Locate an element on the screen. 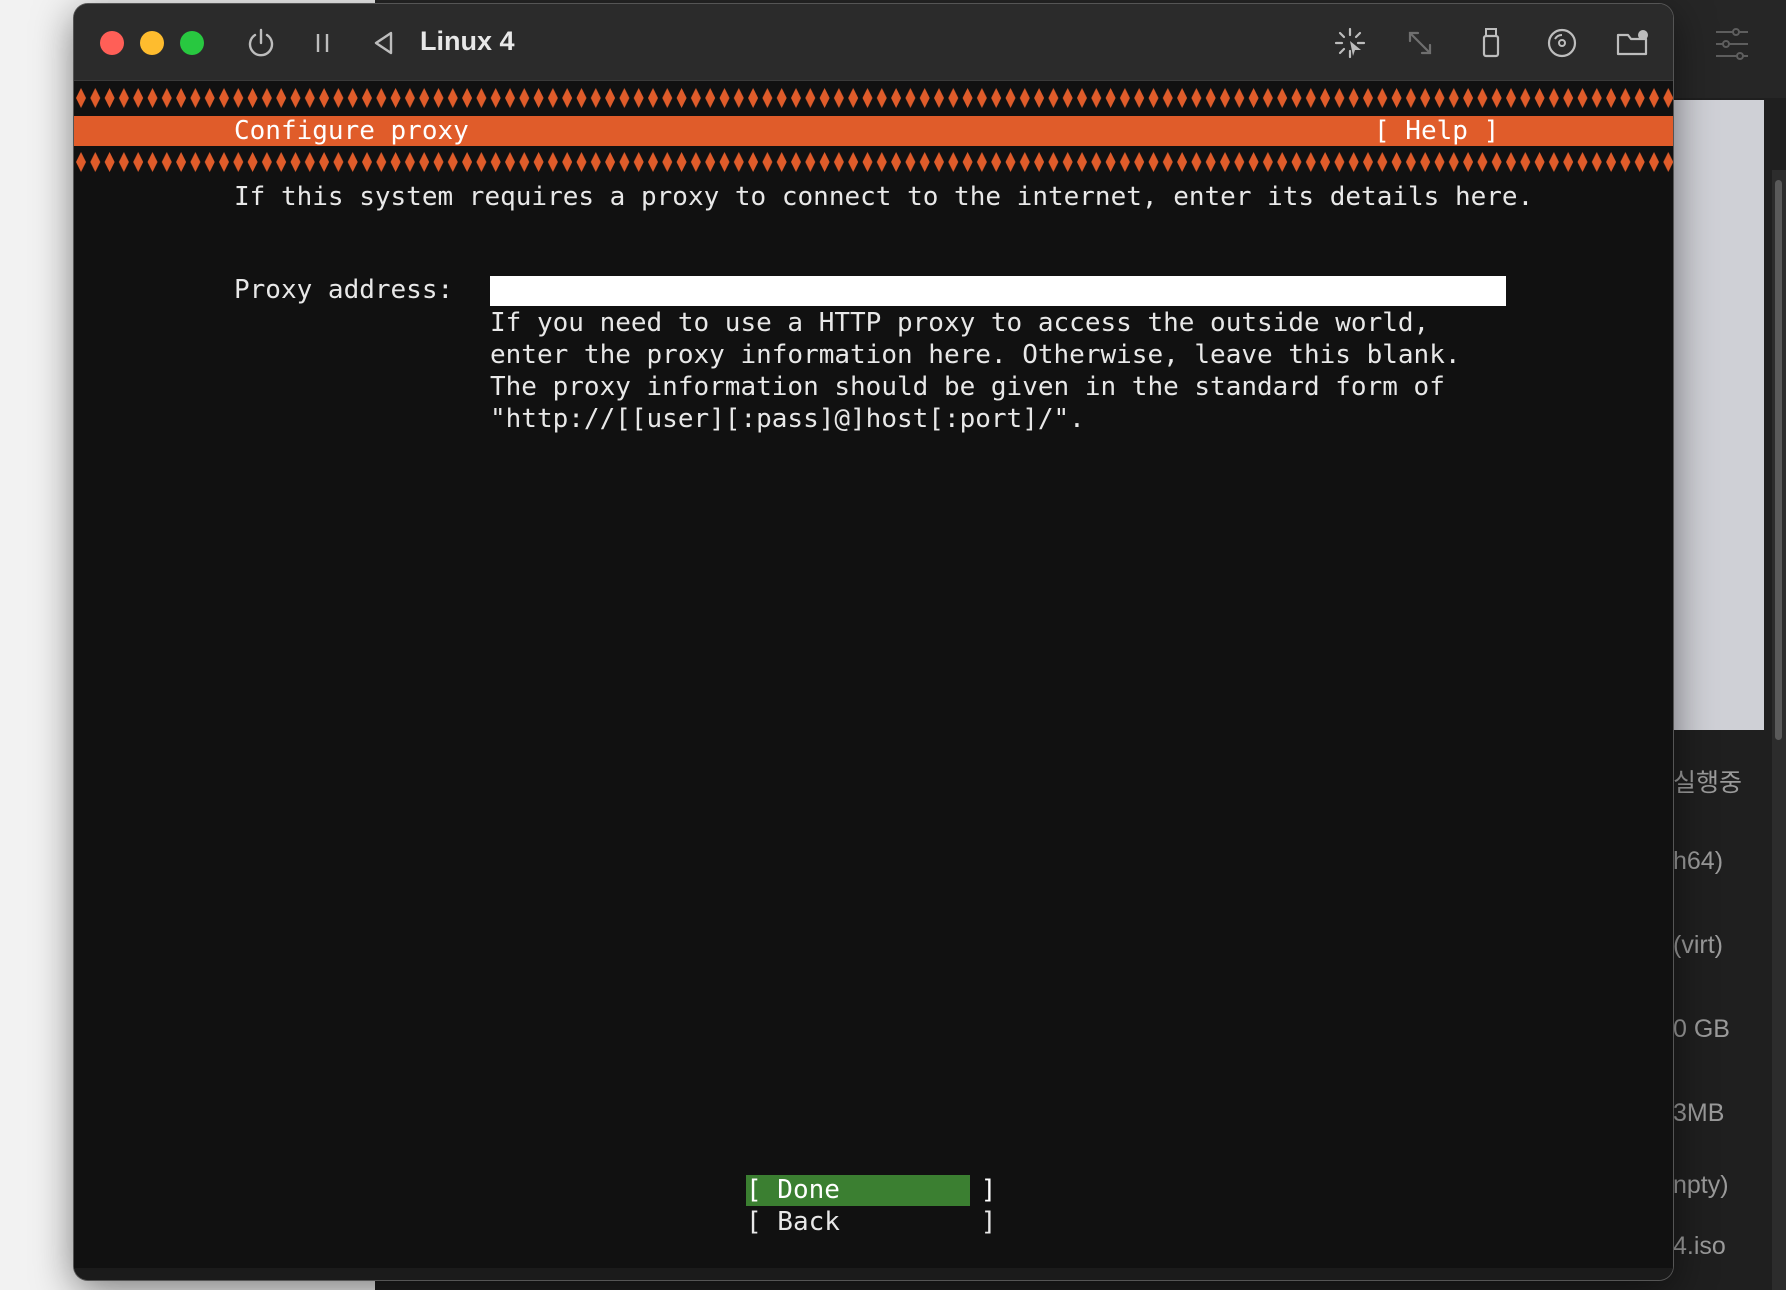 The height and width of the screenshot is (1290, 1786). shared-folder-icon is located at coordinates (1632, 43).